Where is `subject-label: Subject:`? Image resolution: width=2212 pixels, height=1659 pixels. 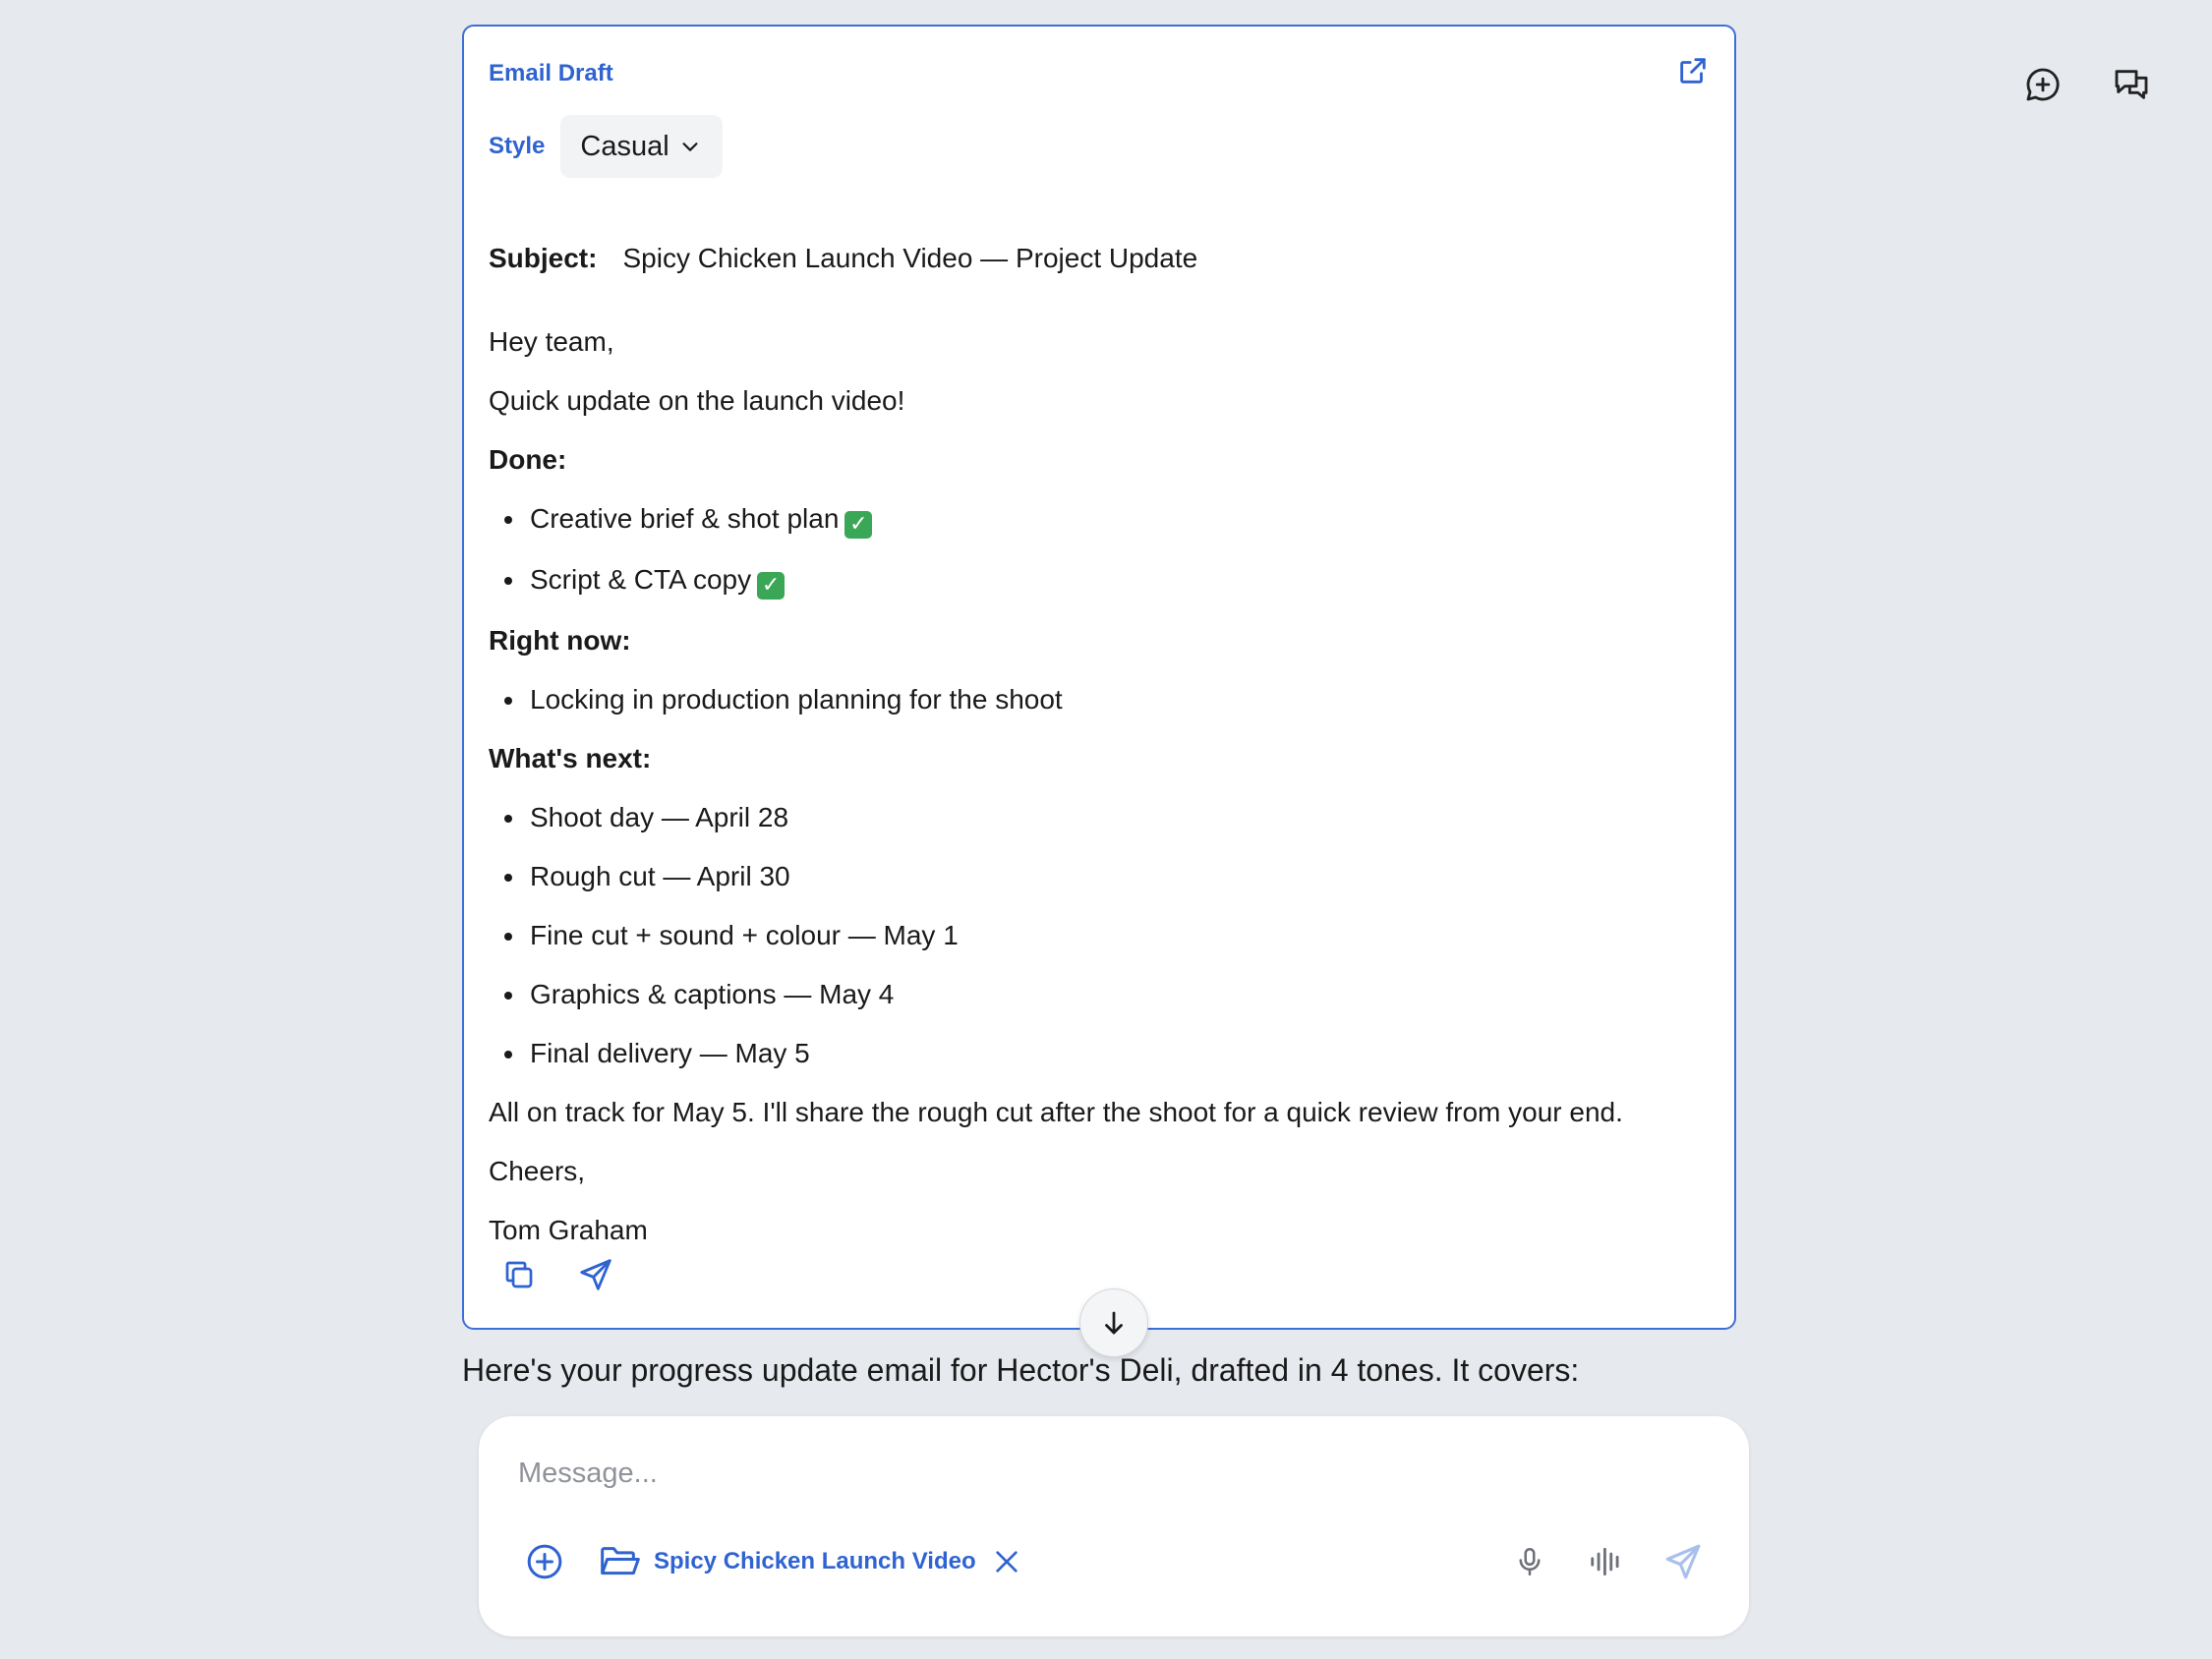
subject-label: Subject: is located at coordinates (544, 258).